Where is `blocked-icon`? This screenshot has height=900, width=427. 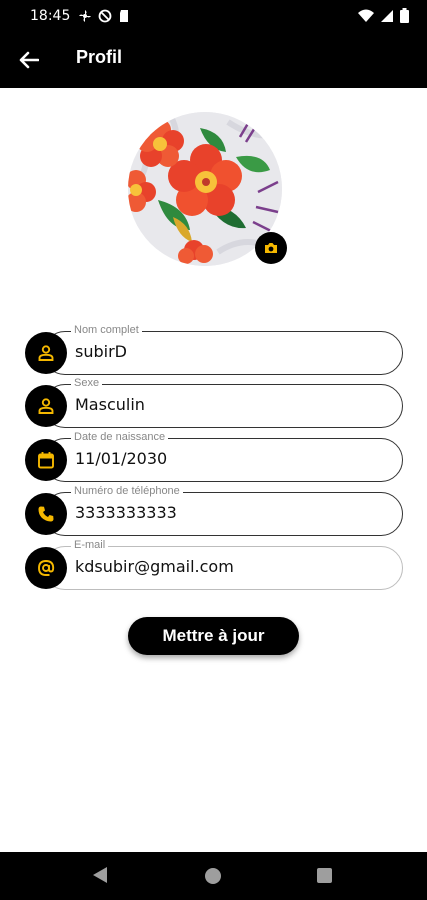 blocked-icon is located at coordinates (105, 16).